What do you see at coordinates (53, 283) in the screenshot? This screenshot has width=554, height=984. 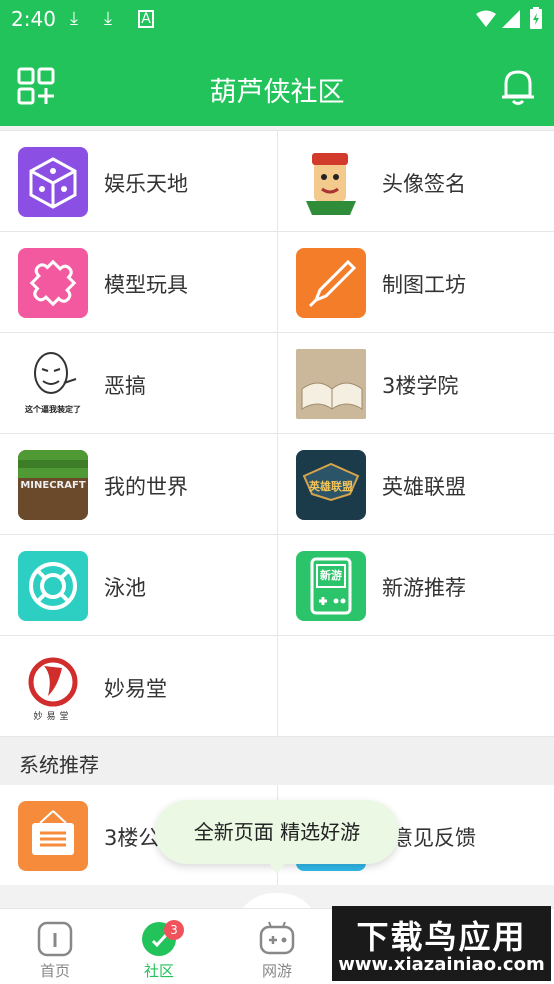 I see `puzzle-icon` at bounding box center [53, 283].